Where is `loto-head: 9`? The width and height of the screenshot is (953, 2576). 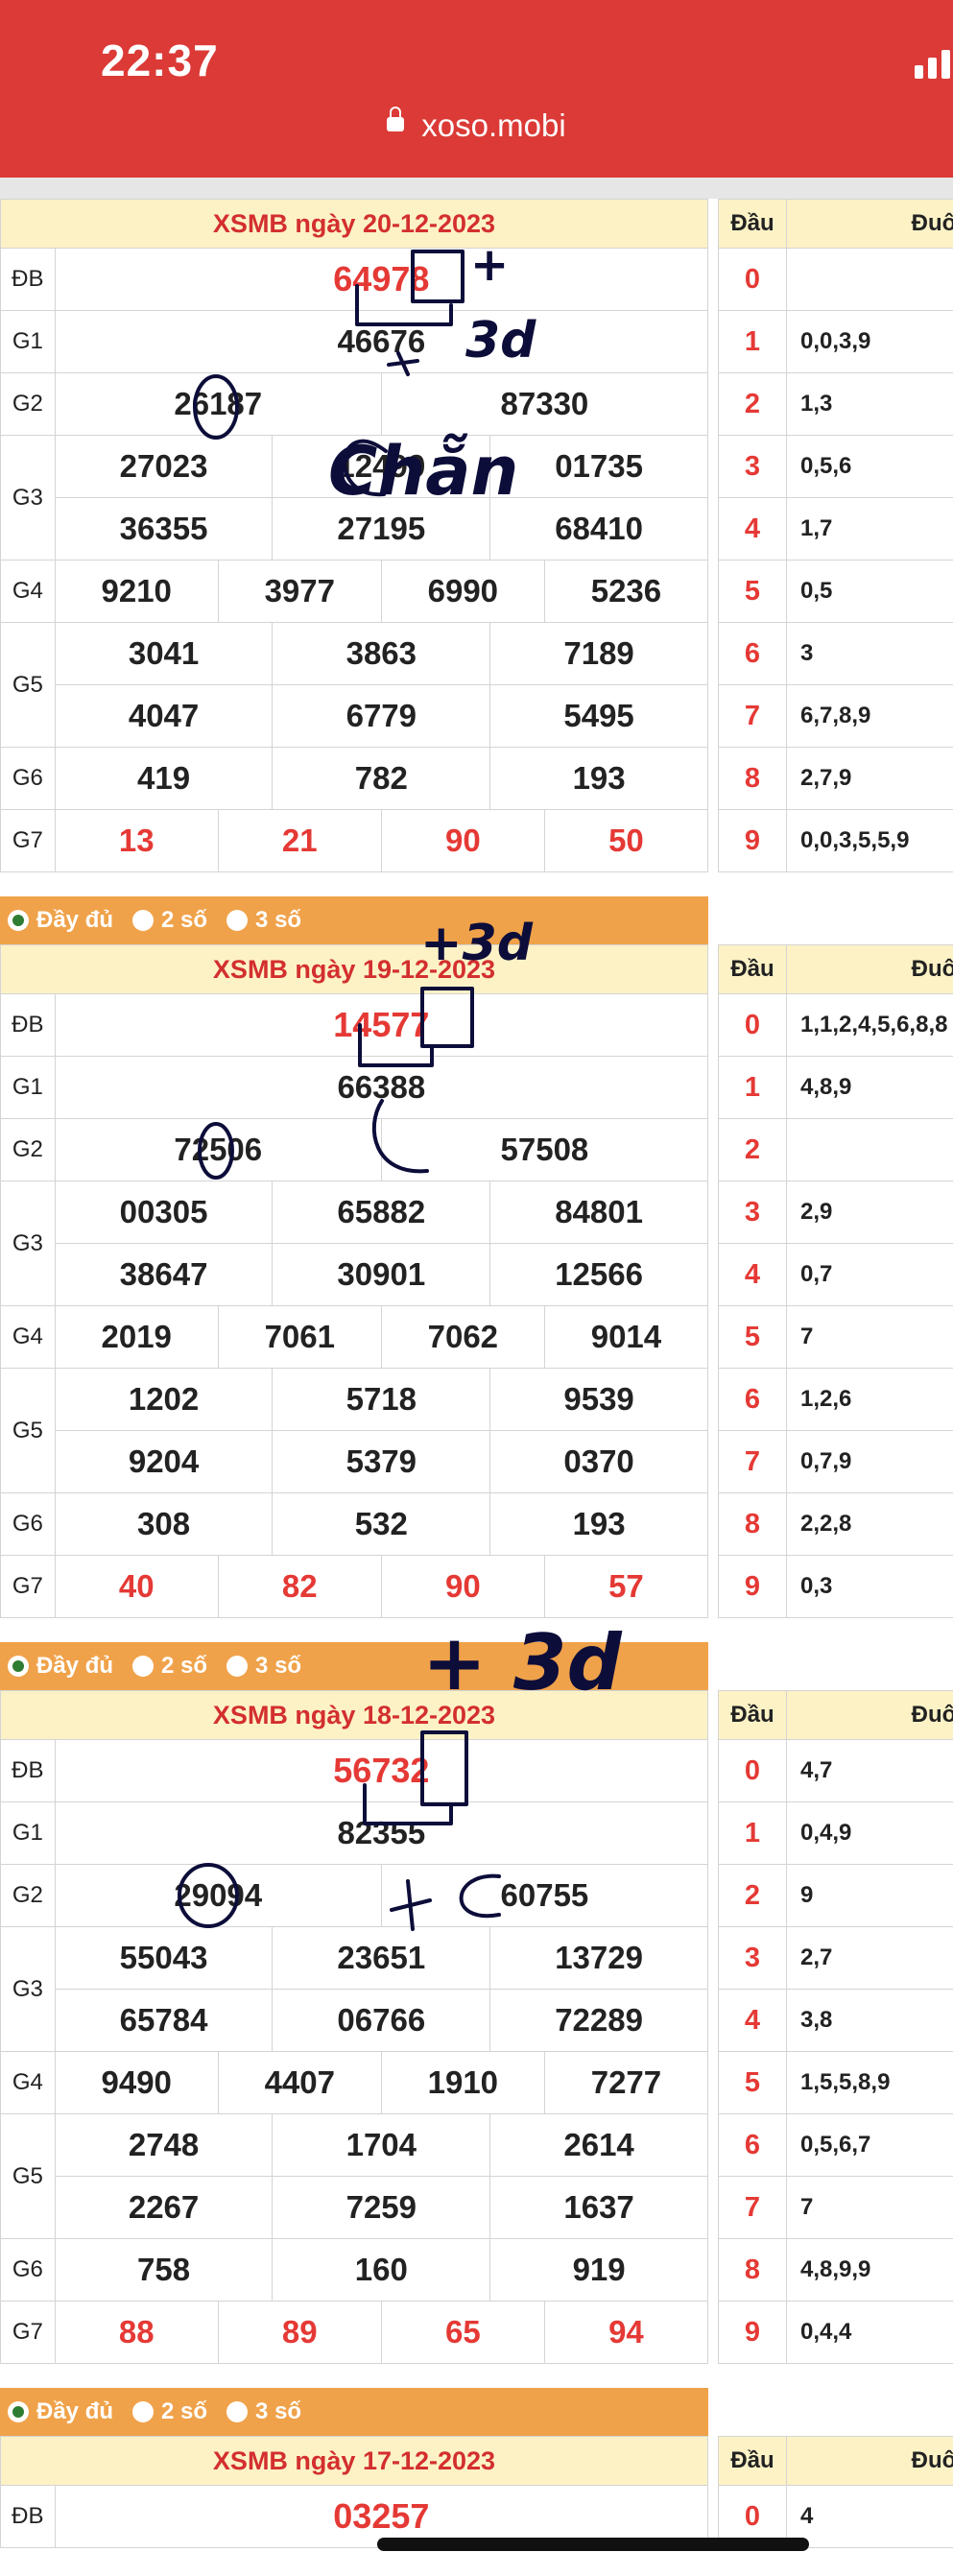
loto-head: 9 is located at coordinates (752, 840).